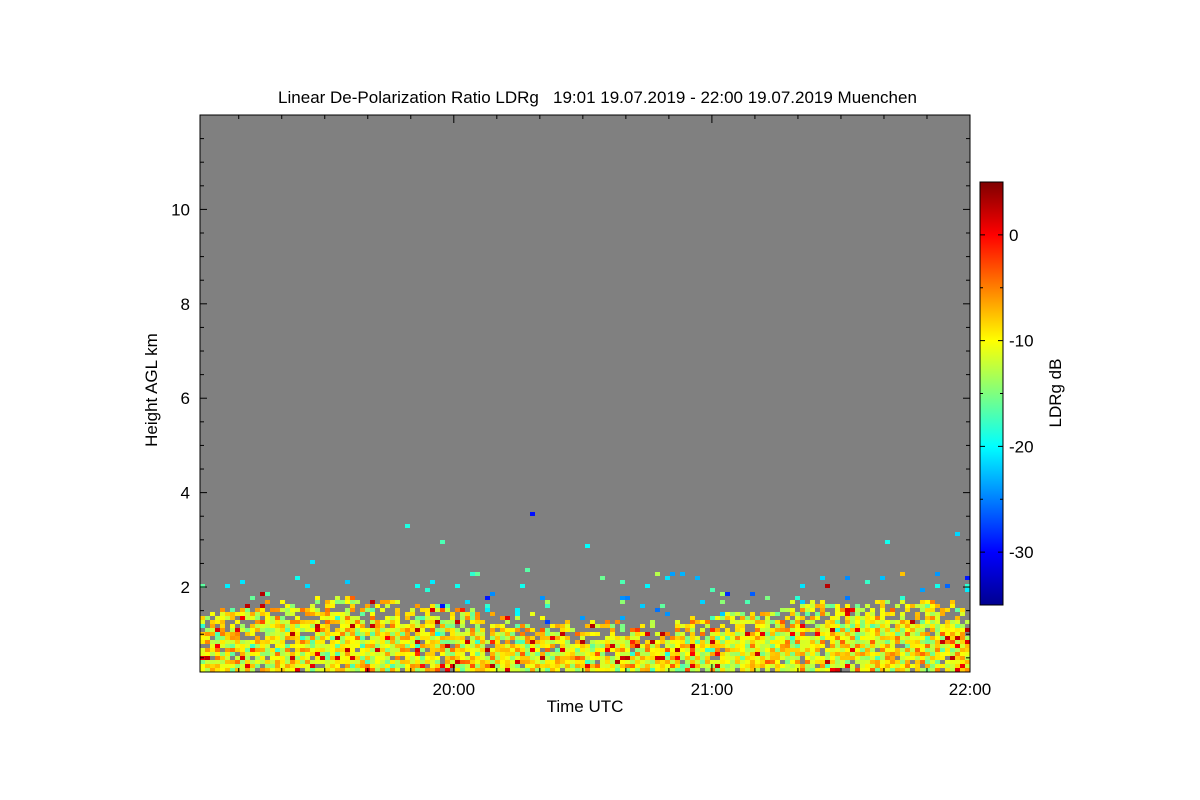  What do you see at coordinates (1013, 235) in the screenshot?
I see `colorbar-tick-label: 0` at bounding box center [1013, 235].